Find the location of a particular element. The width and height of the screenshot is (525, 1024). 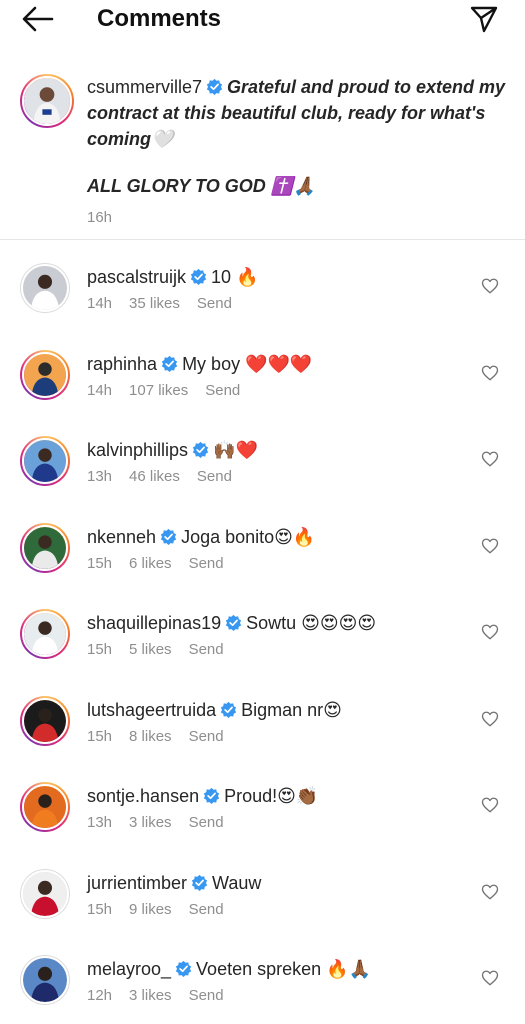

comment-likes: 46 likes is located at coordinates (154, 476).